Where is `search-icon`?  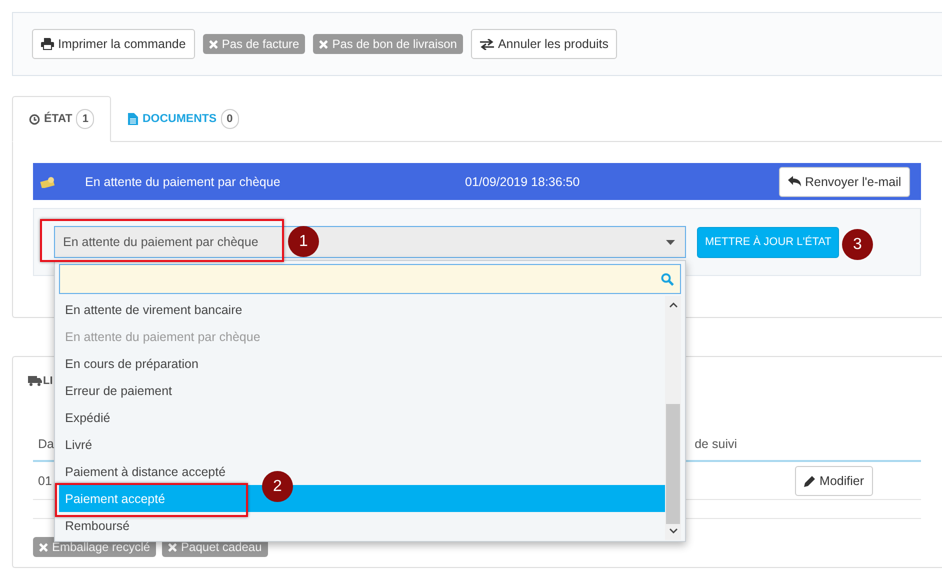 search-icon is located at coordinates (667, 279).